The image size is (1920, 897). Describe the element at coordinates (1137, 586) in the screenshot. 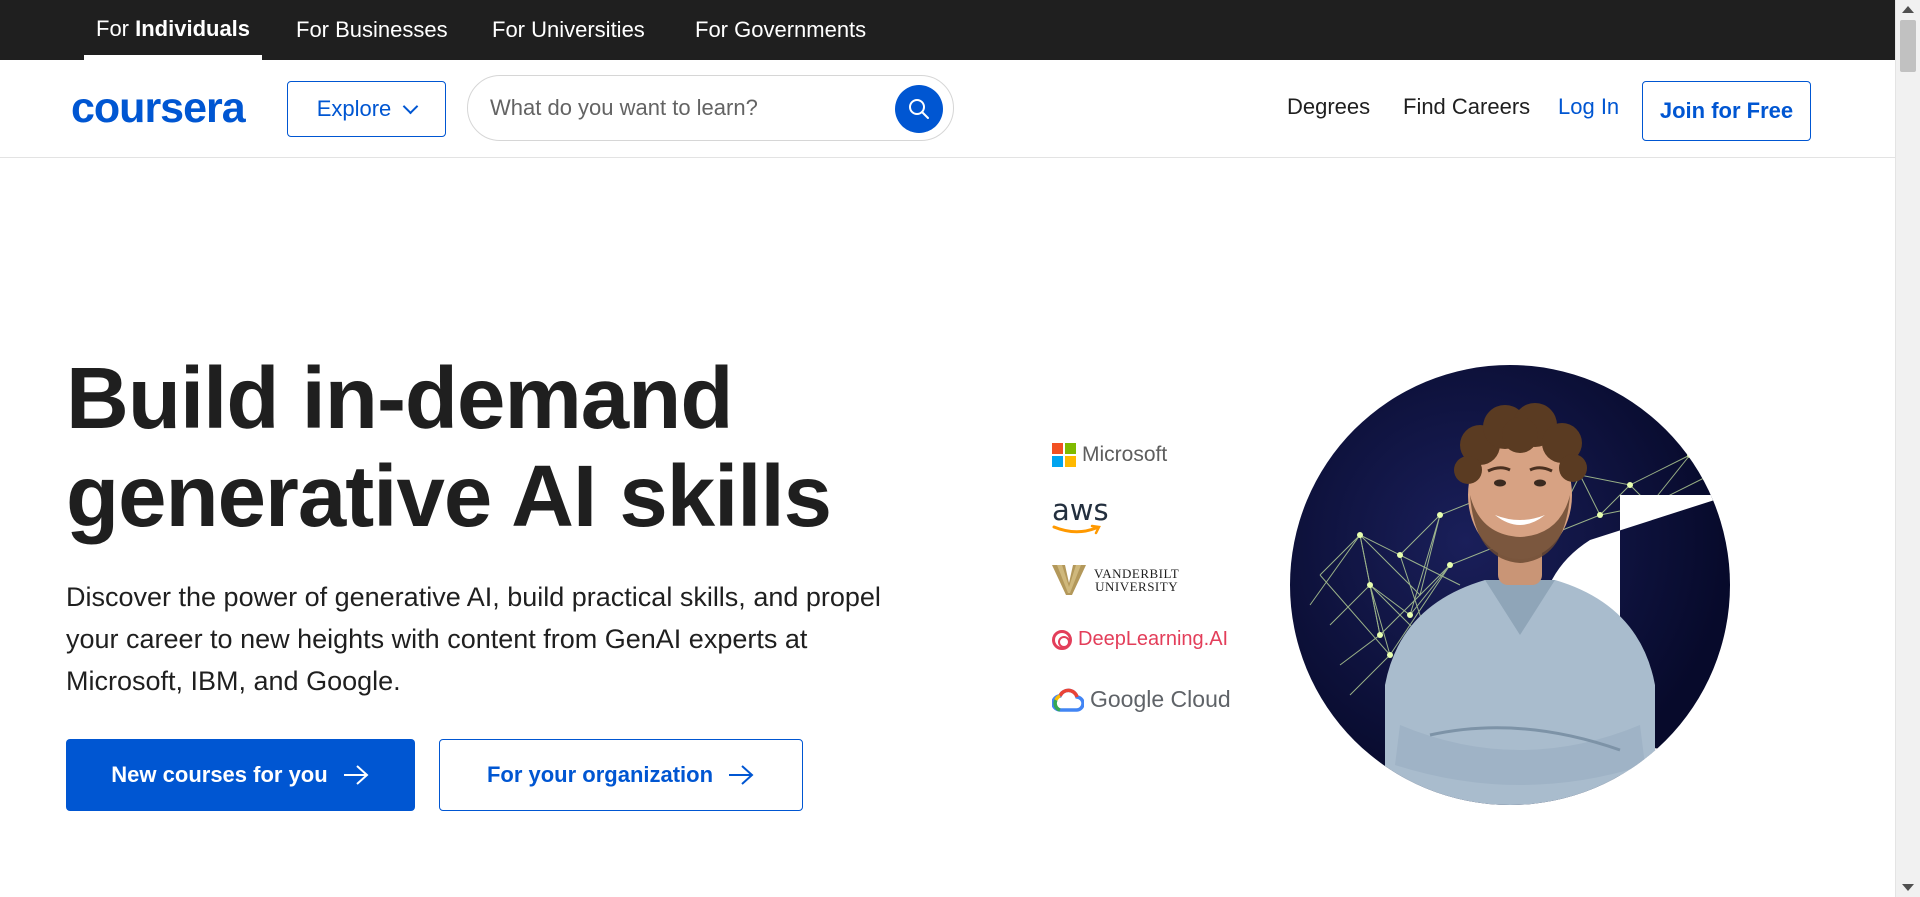

I see `vanderbilt-line2: UNIVERSITY` at that location.